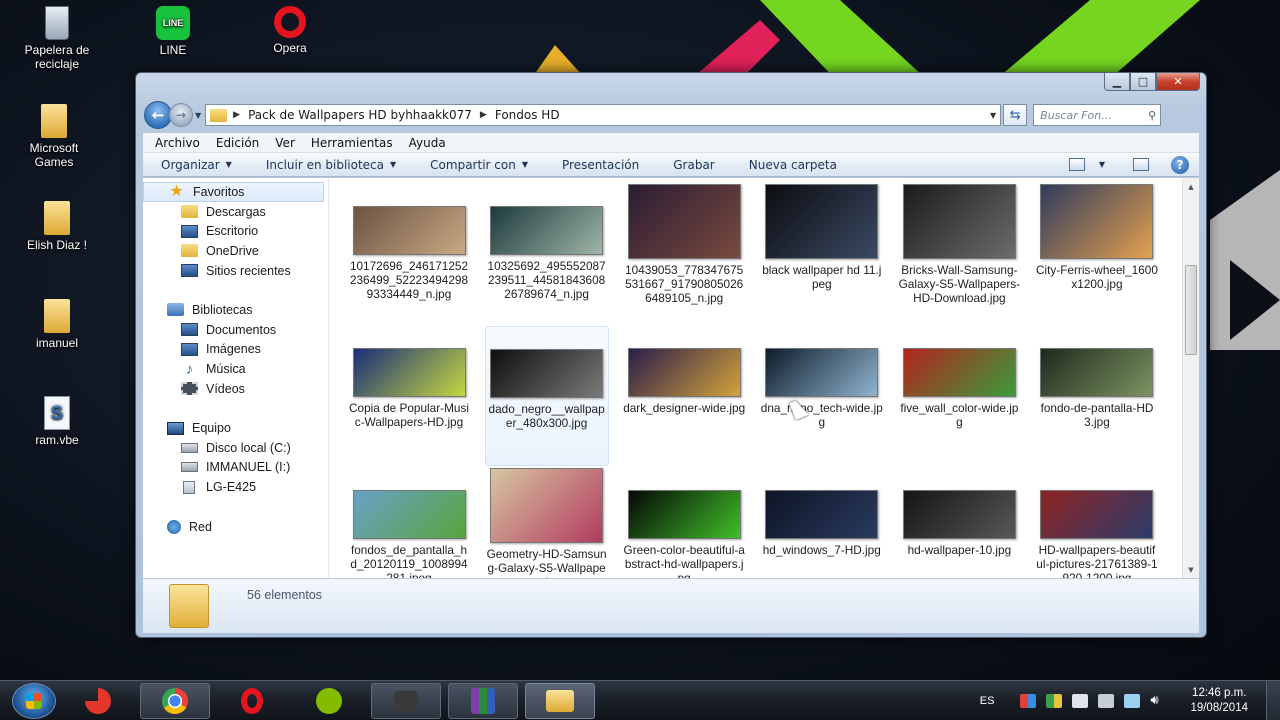 The height and width of the screenshot is (720, 1280). Describe the element at coordinates (175, 700) in the screenshot. I see `taskbar-chrome` at that location.